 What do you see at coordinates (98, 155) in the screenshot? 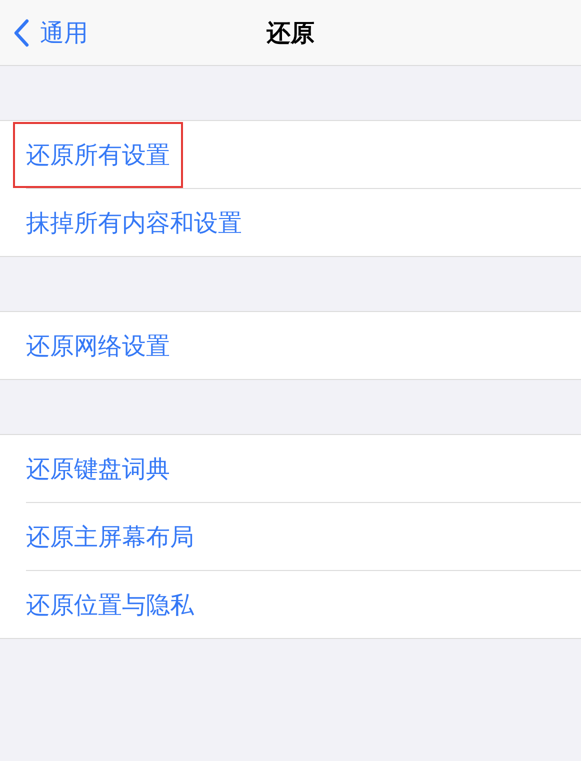
I see `reset-option: 还原所有设置` at bounding box center [98, 155].